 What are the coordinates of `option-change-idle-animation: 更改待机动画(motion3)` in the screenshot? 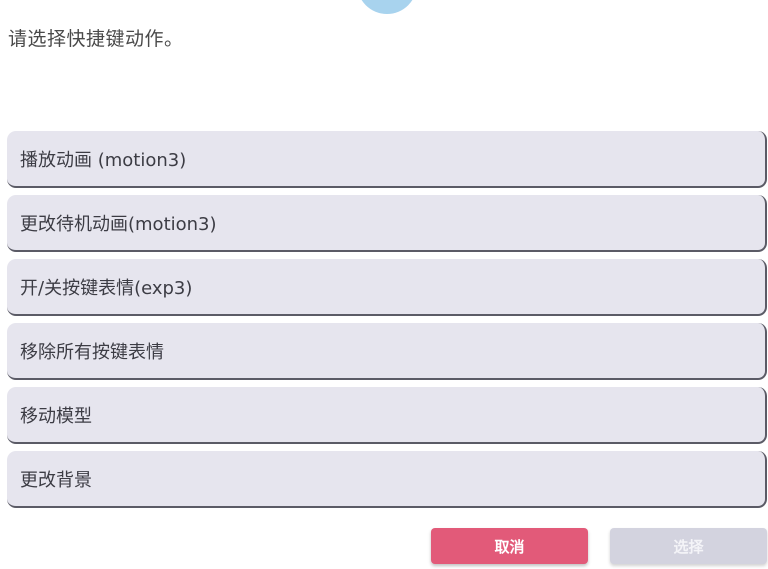 It's located at (387, 223).